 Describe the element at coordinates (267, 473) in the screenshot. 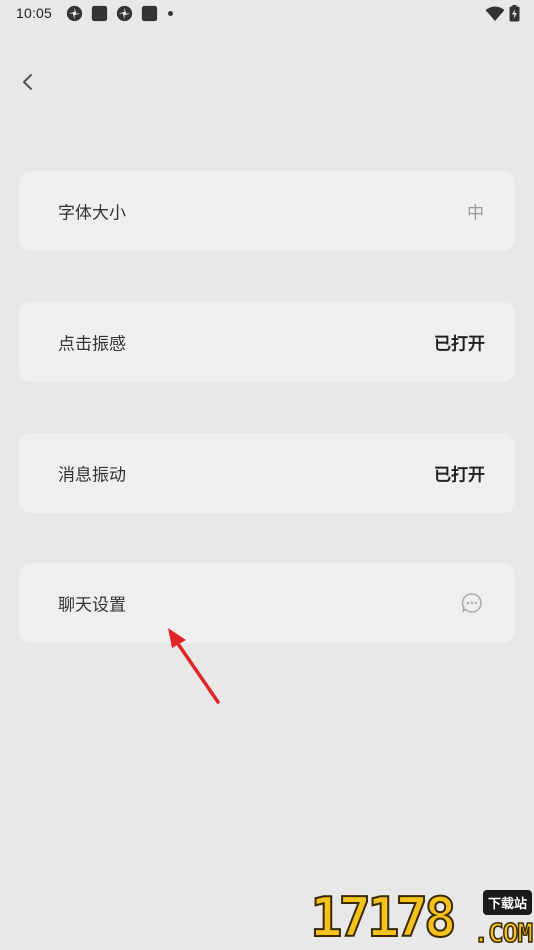

I see `setting-message-vibration: 消息振动 已打开` at that location.